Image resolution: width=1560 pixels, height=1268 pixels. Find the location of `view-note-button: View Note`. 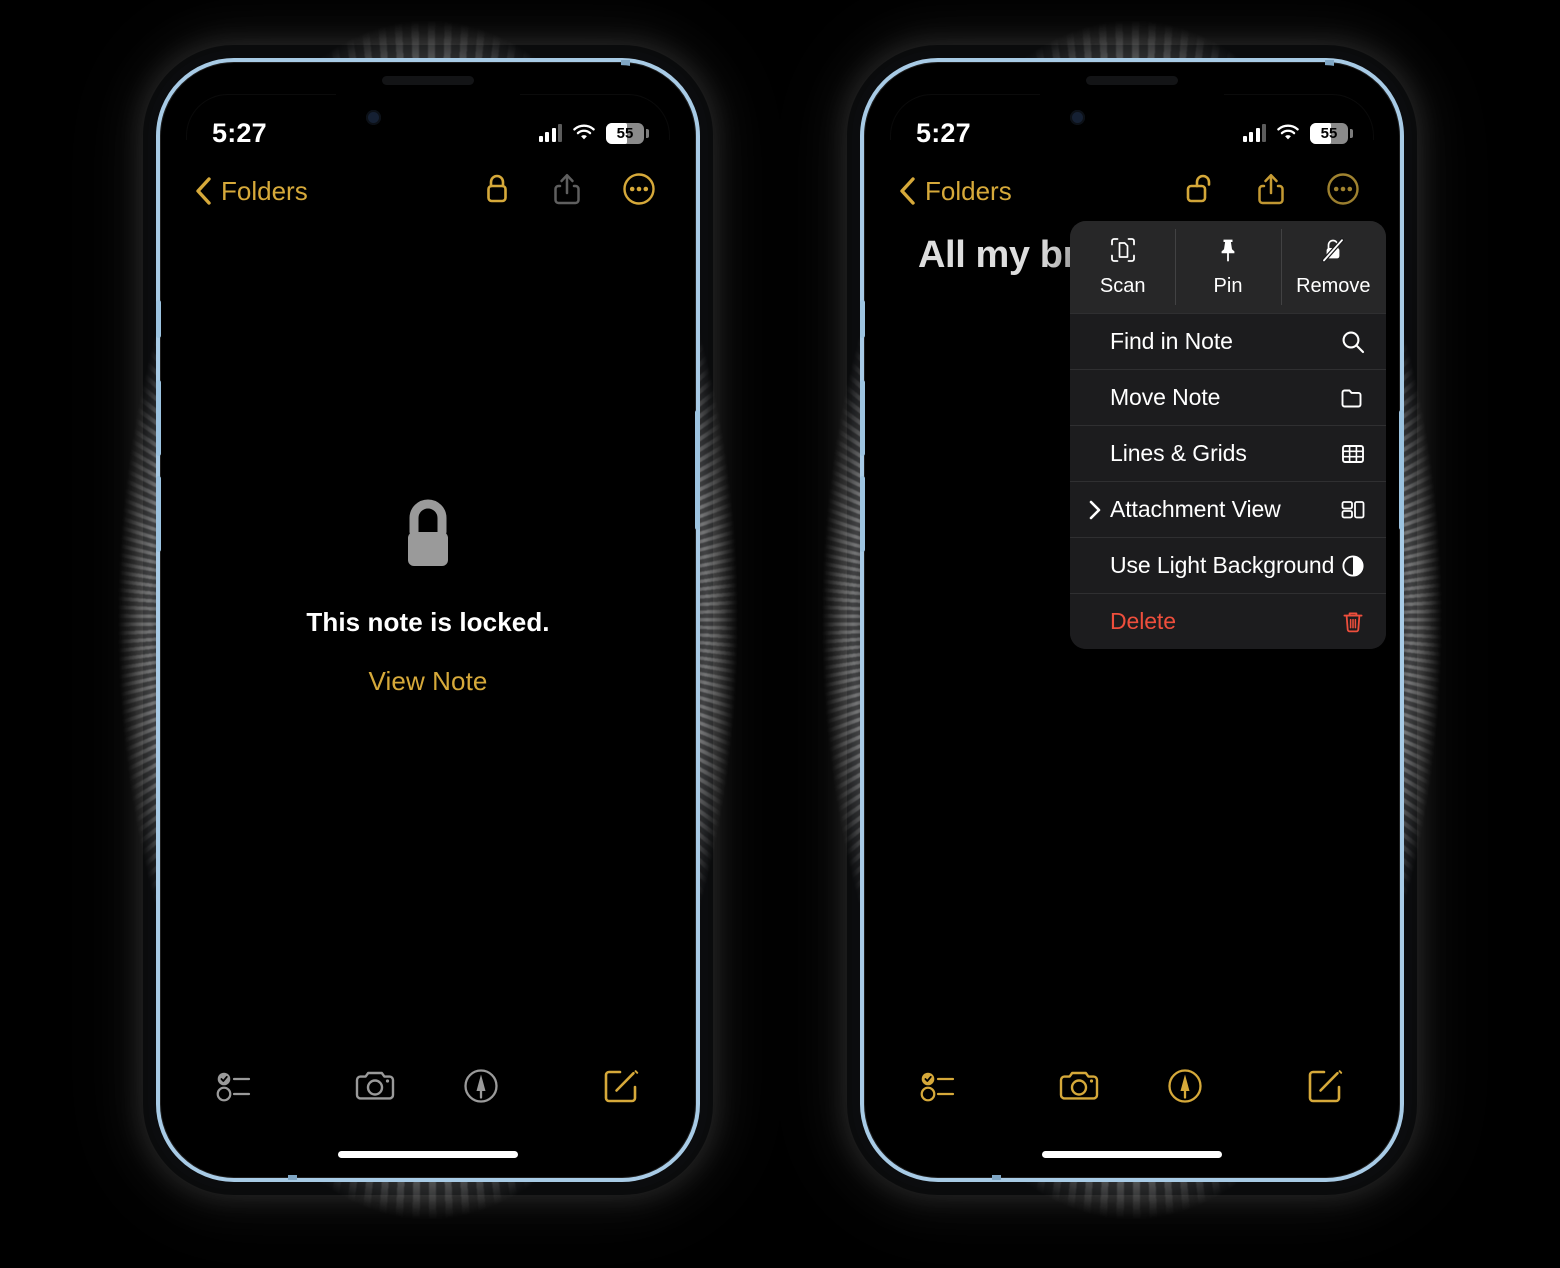

view-note-button: View Note is located at coordinates (428, 681).